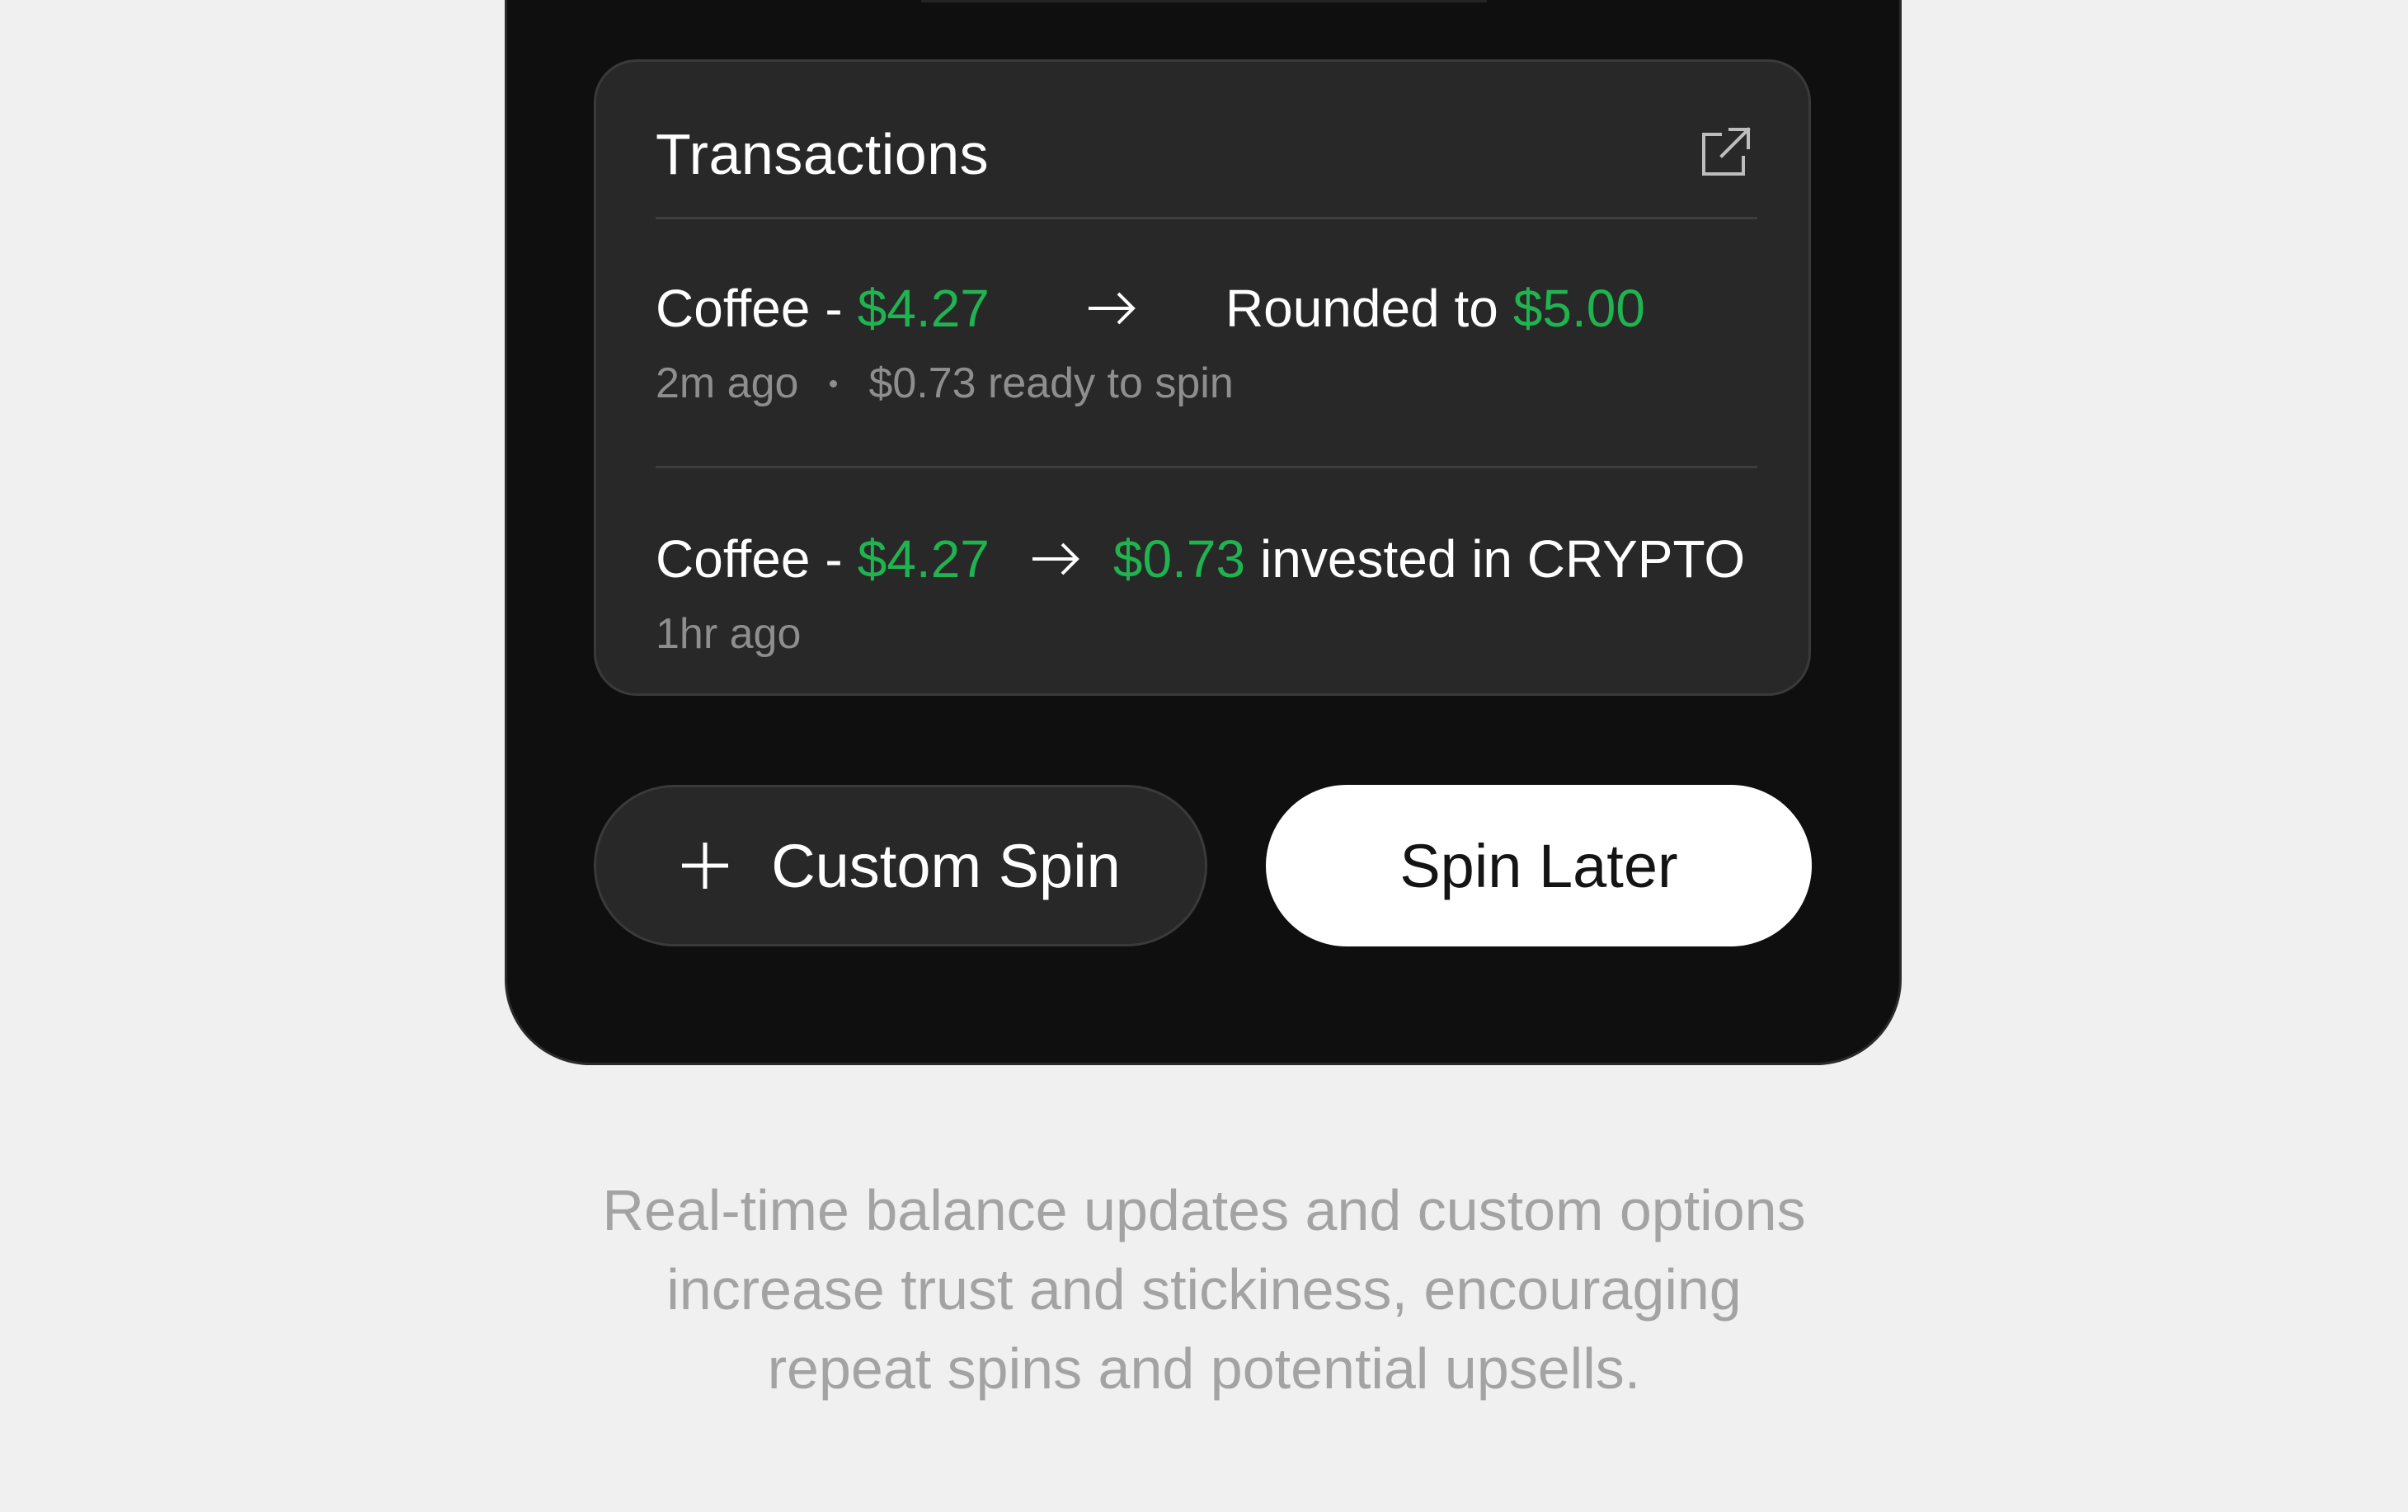 This screenshot has width=2408, height=1512. I want to click on spin-later-label: Spin Later, so click(1539, 866).